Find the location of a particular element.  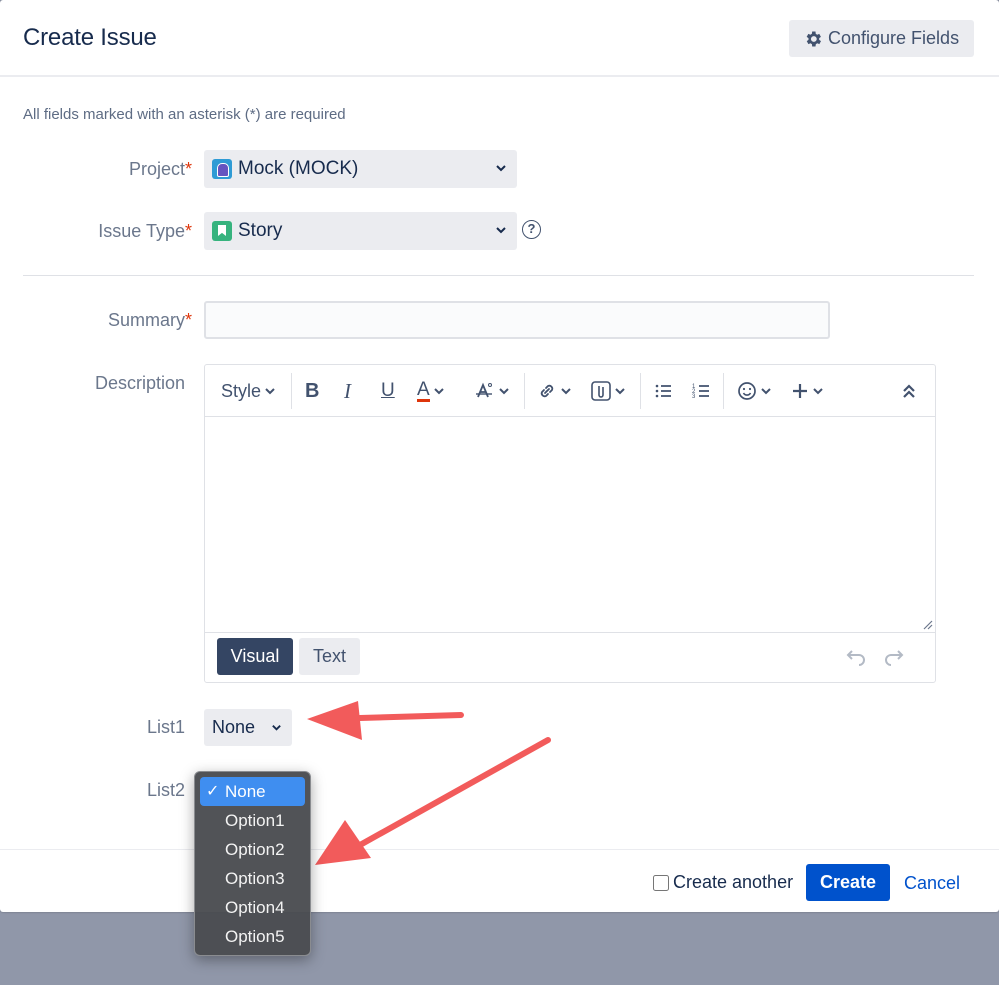

emoji-icon is located at coordinates (747, 391).